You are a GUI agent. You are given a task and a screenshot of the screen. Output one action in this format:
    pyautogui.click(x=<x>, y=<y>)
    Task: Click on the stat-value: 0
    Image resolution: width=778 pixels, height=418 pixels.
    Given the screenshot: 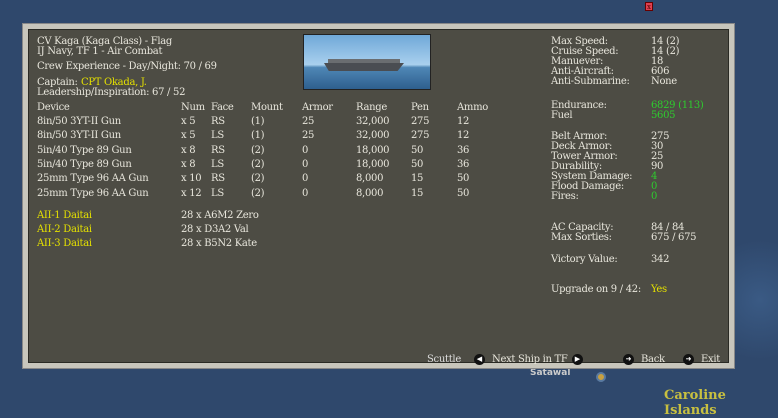 What is the action you would take?
    pyautogui.click(x=654, y=196)
    